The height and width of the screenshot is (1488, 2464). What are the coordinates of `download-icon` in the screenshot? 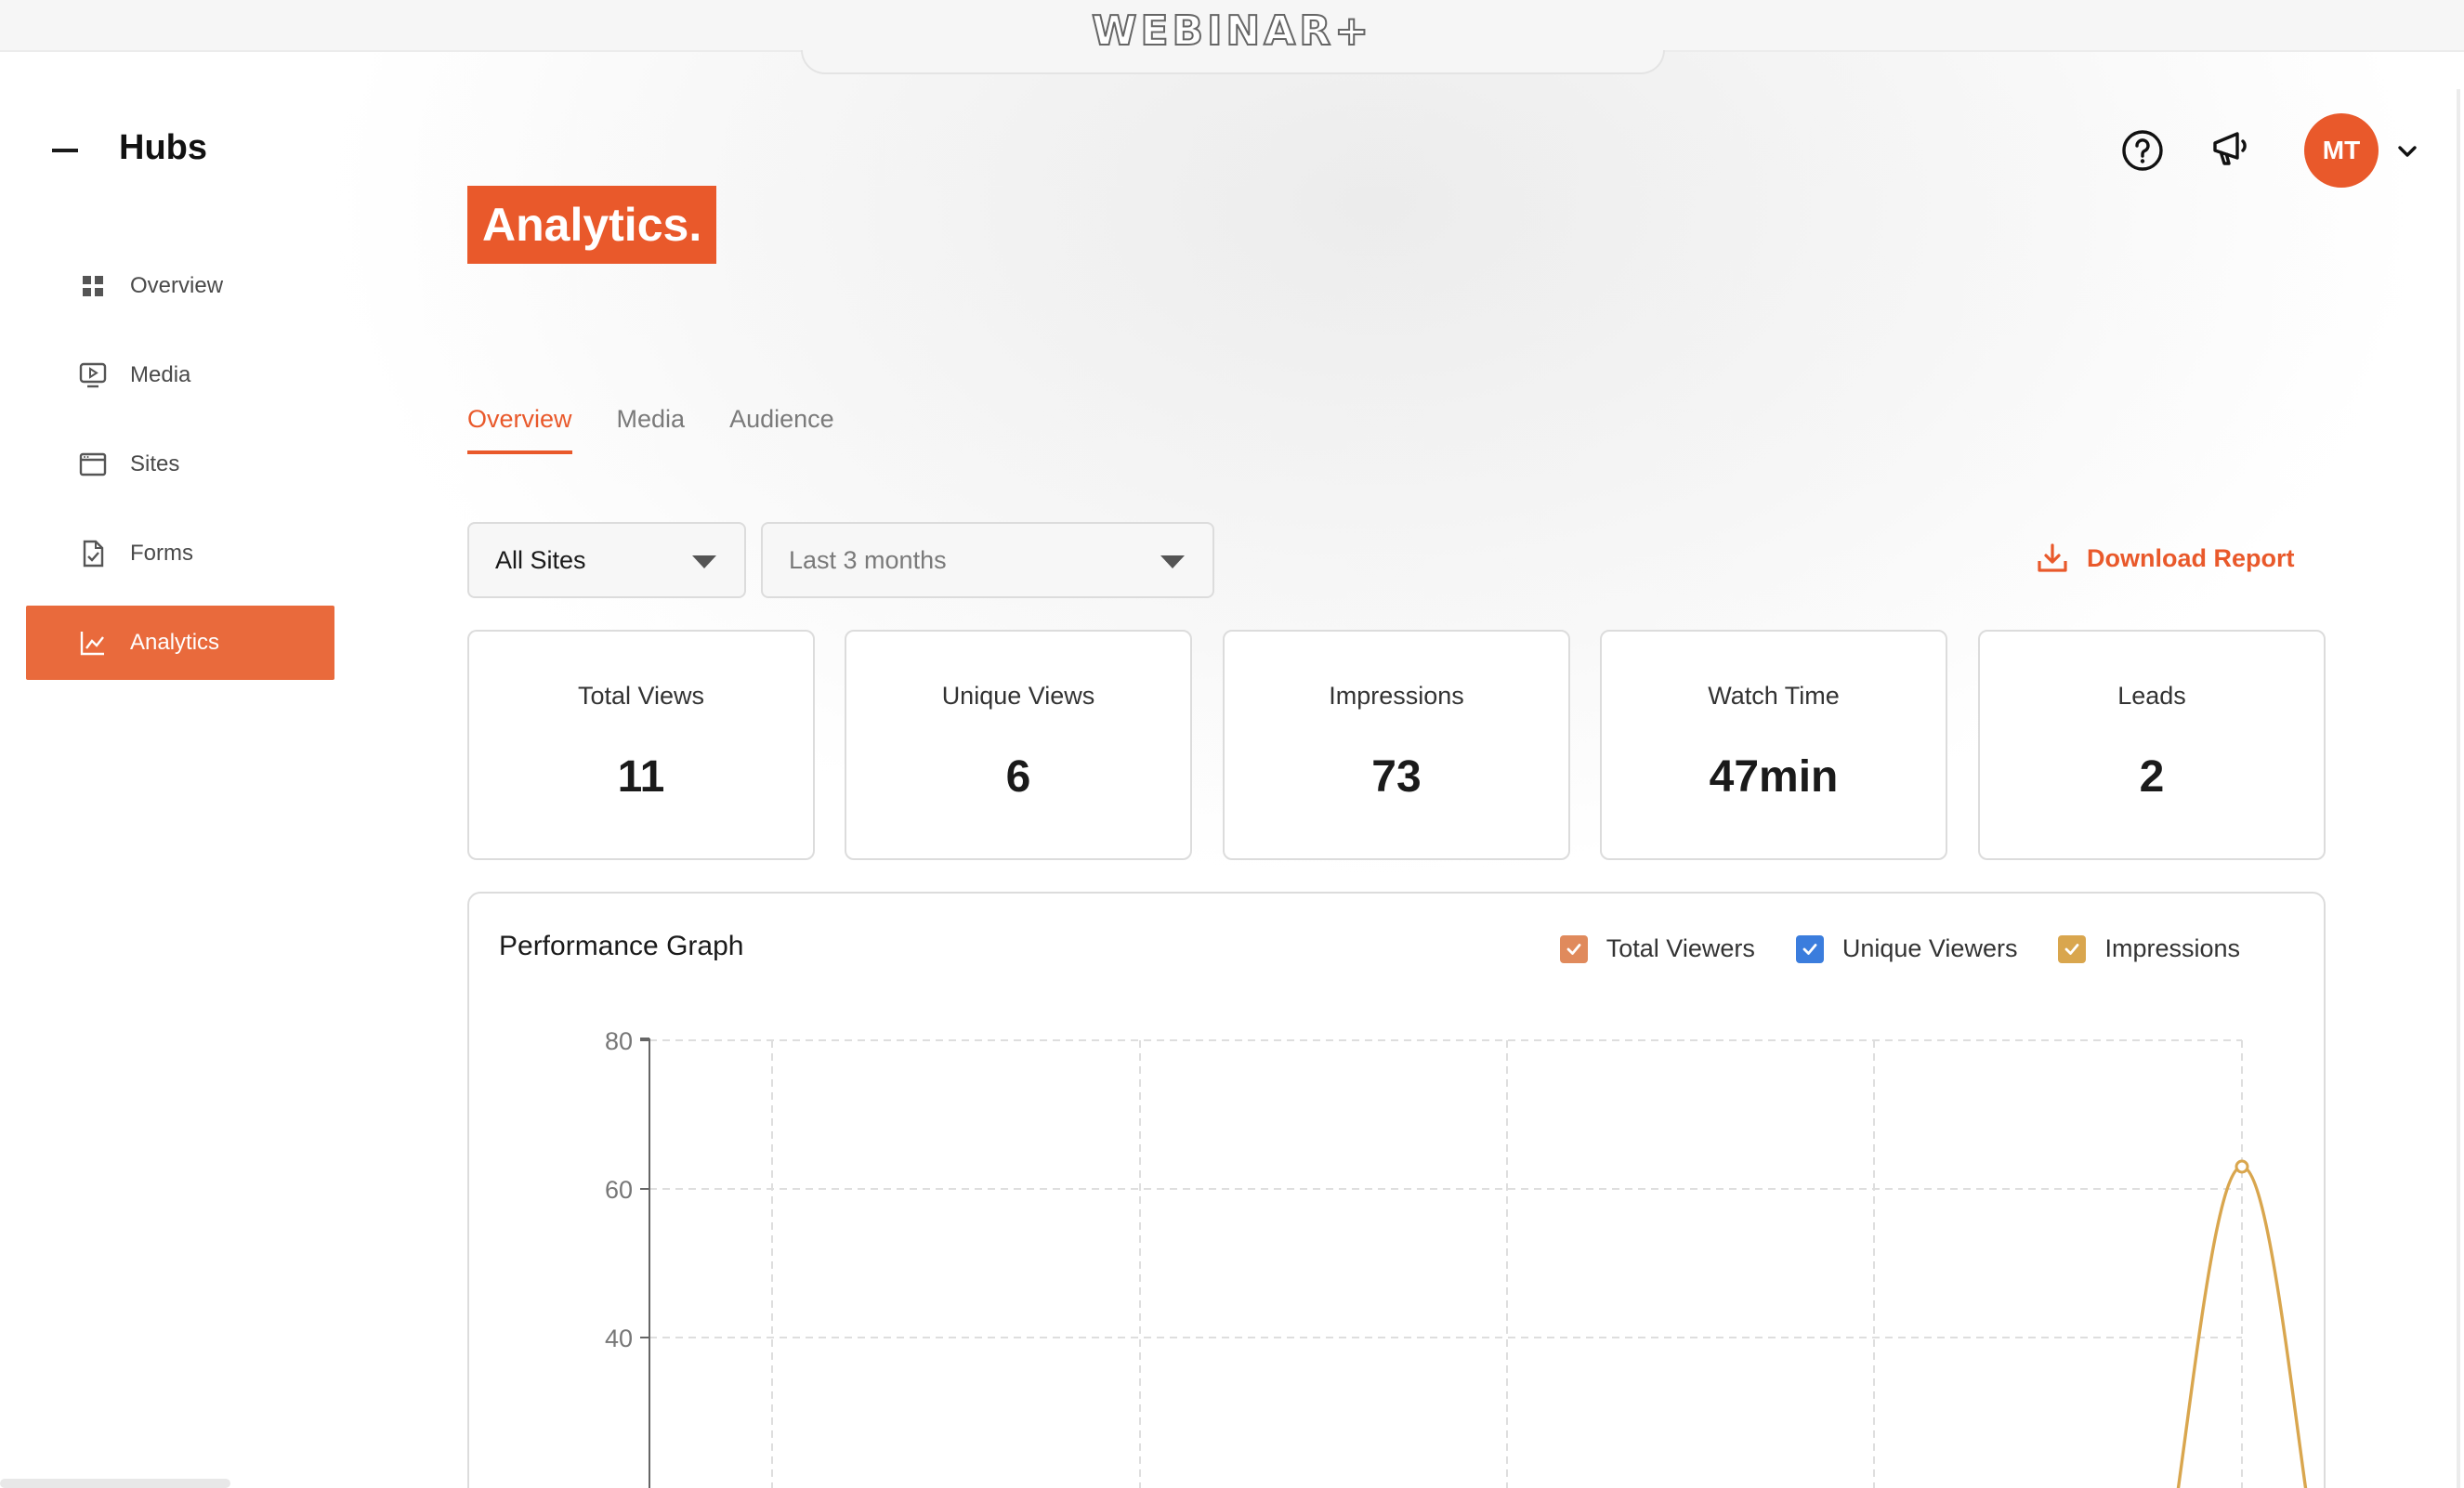 It's located at (2052, 558).